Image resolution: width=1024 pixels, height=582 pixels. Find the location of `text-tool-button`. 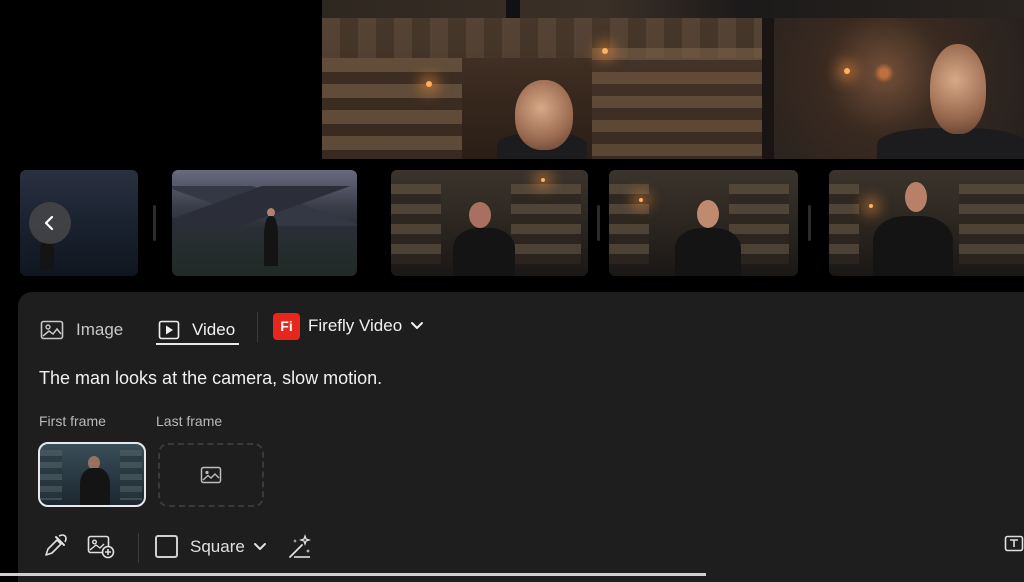

text-tool-button is located at coordinates (1014, 544).